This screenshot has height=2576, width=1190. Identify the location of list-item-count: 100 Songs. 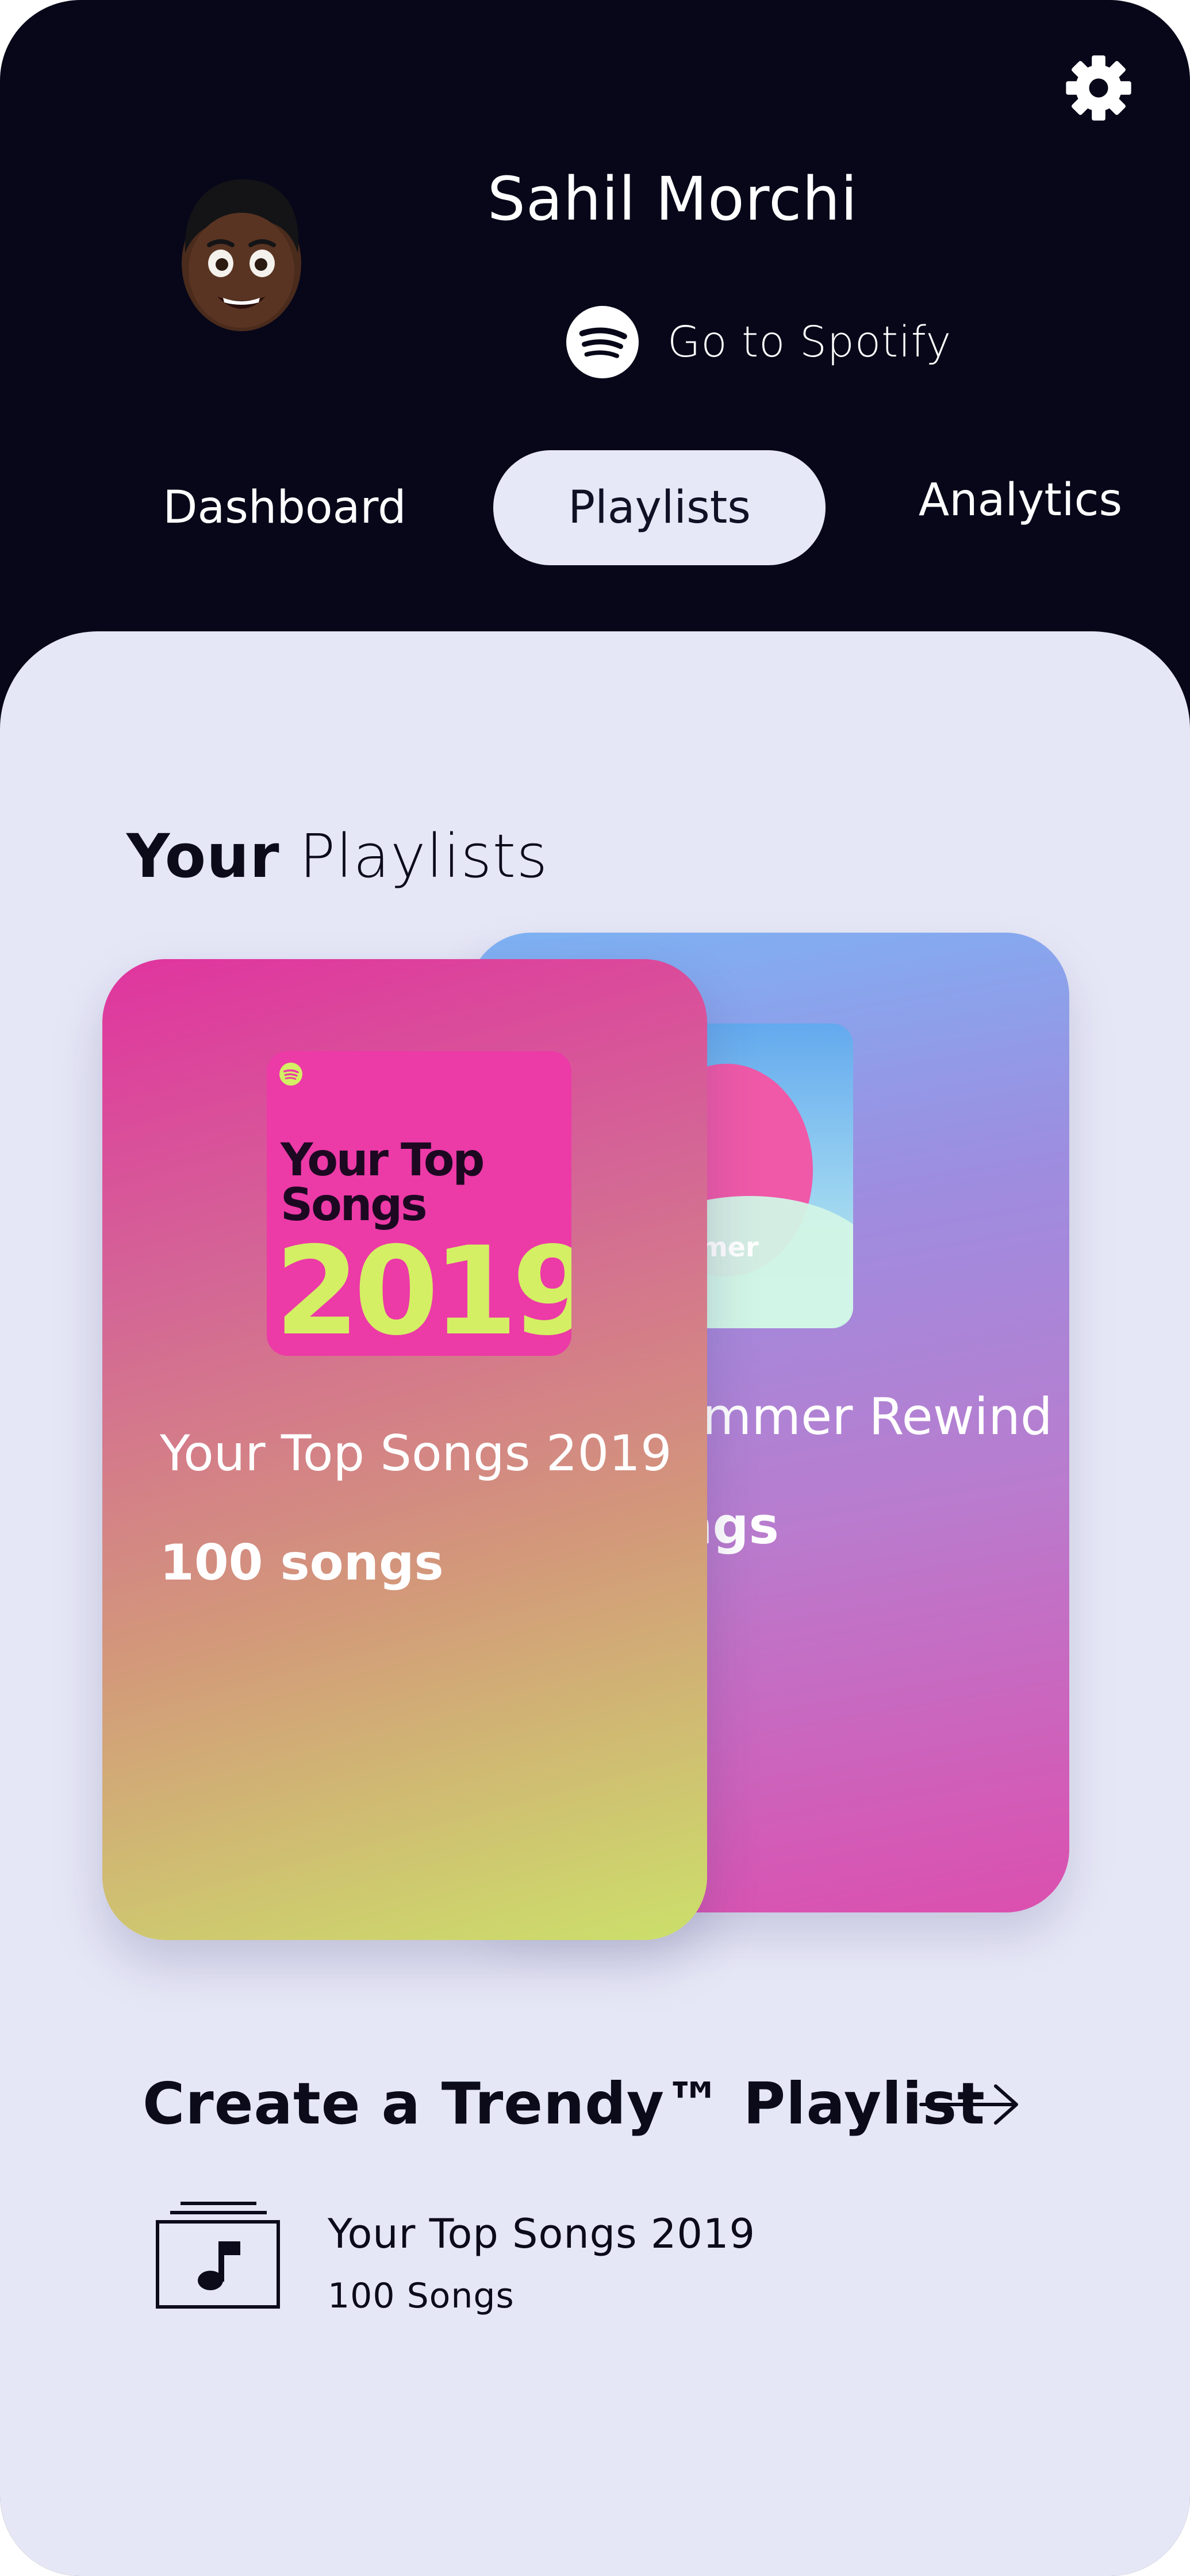
(421, 2296).